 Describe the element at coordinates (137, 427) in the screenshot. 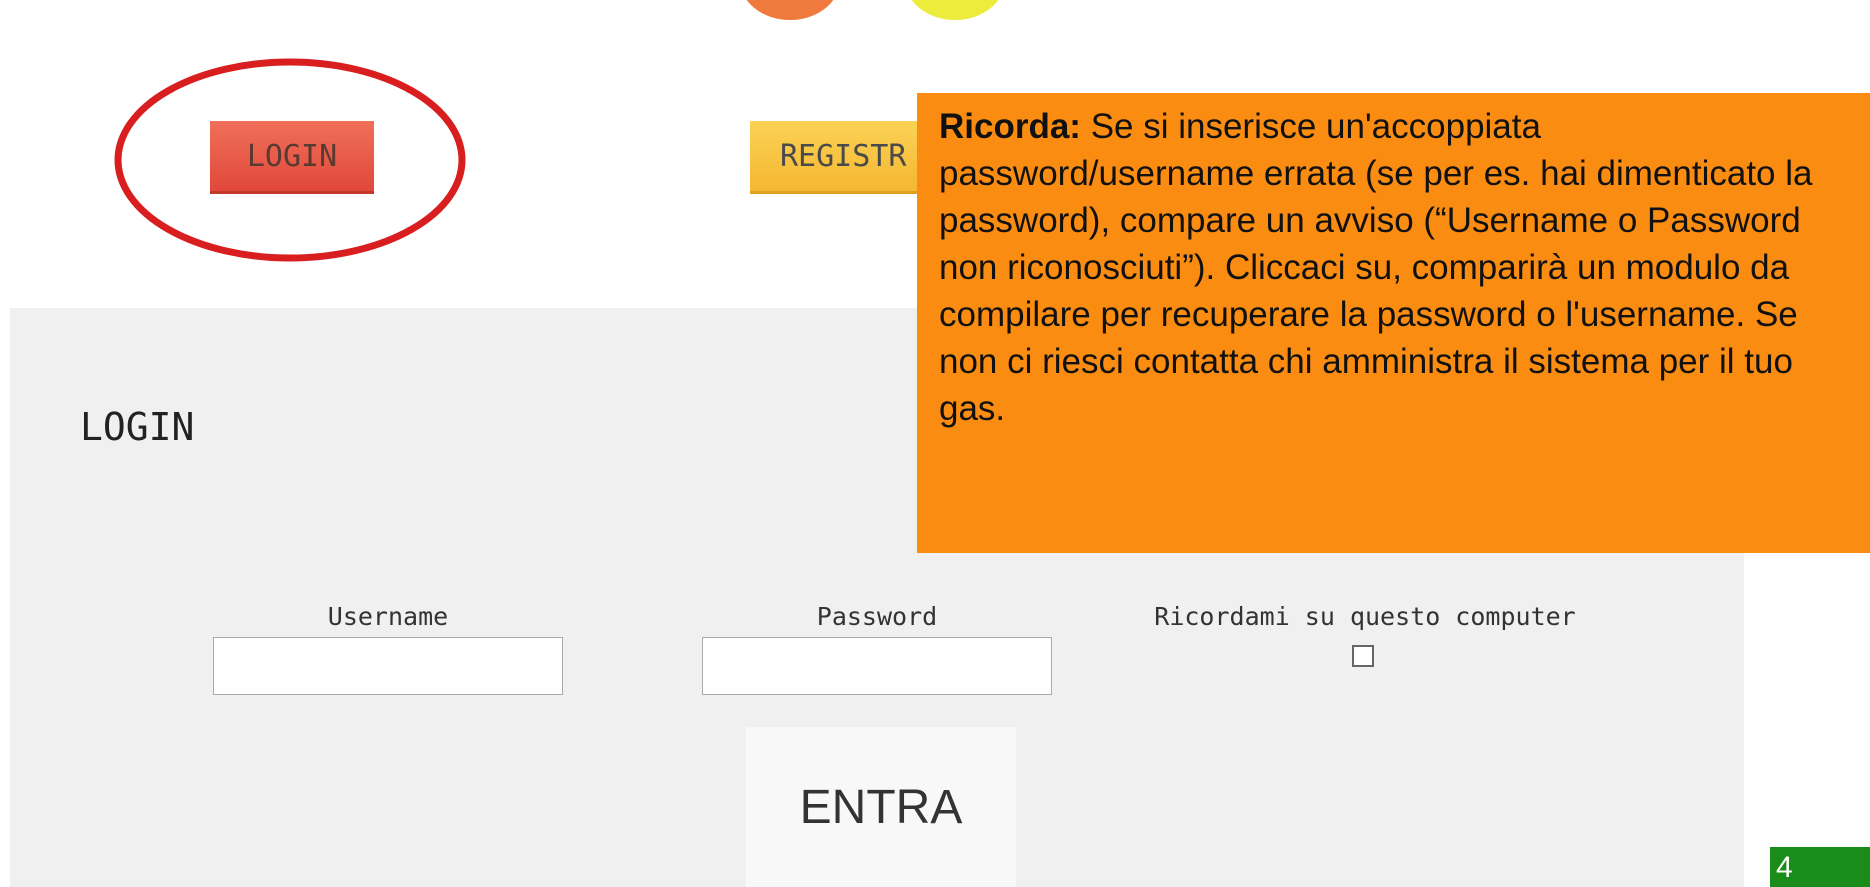

I see `login-title: LOGIN` at that location.